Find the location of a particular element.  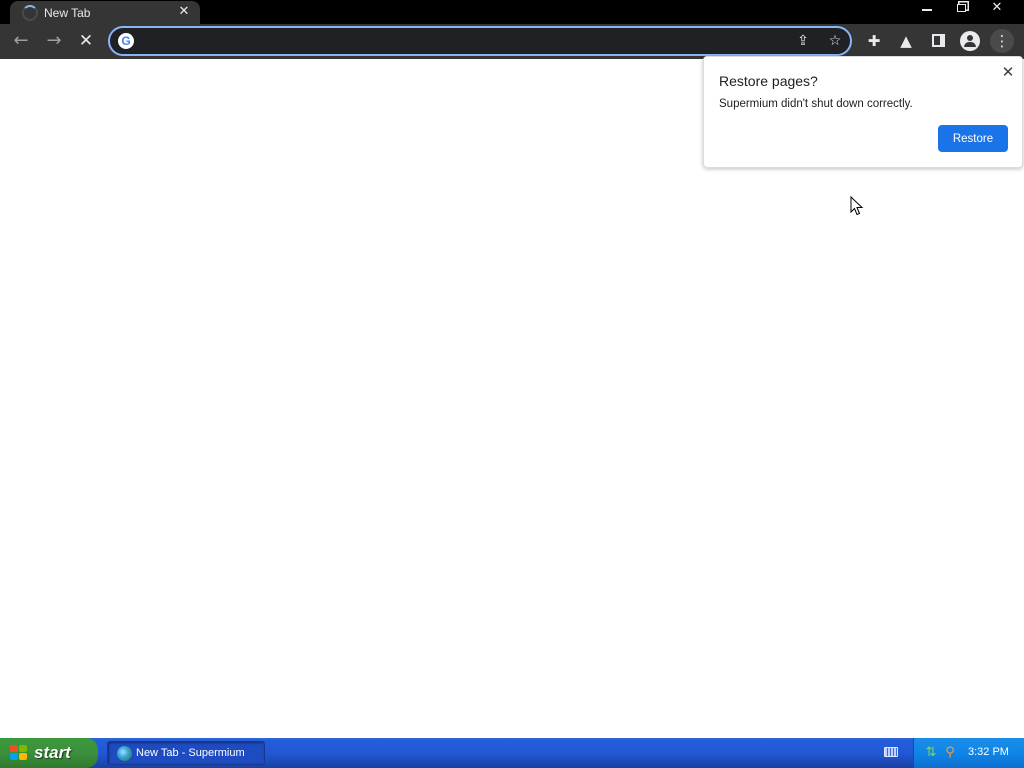

dialog-close-icon: ✕ is located at coordinates (1008, 72).